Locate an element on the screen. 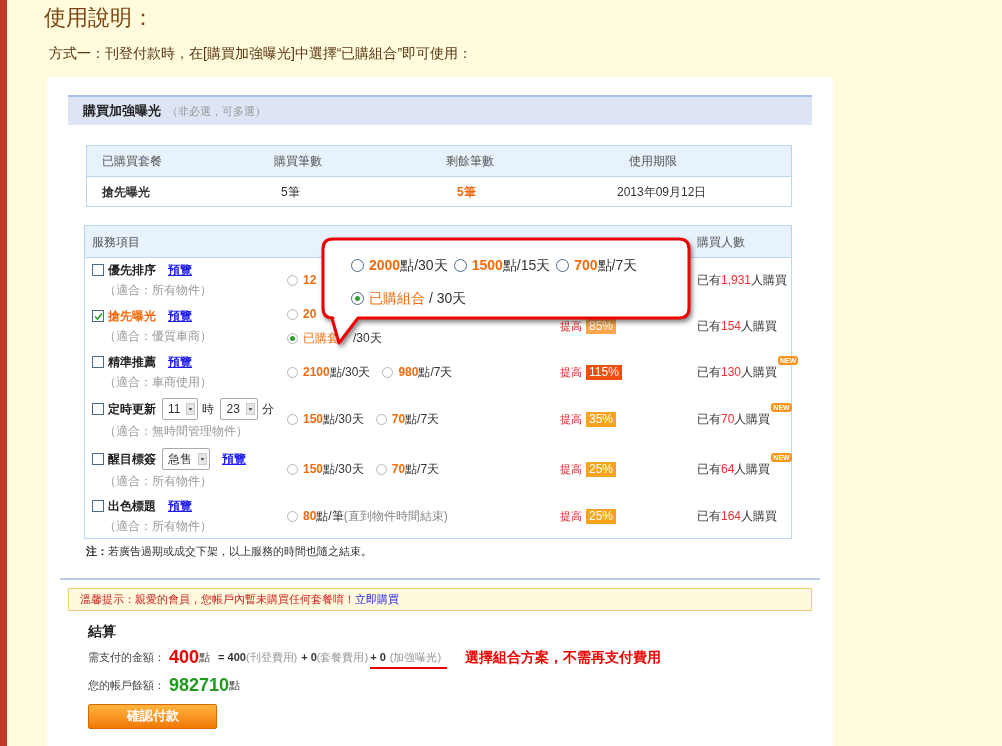 Image resolution: width=1002 pixels, height=746 pixels. instruction-text: 方式一：刊登付款時，在[購買加強曝光]中選擇“已購組合”即可使用： is located at coordinates (261, 53).